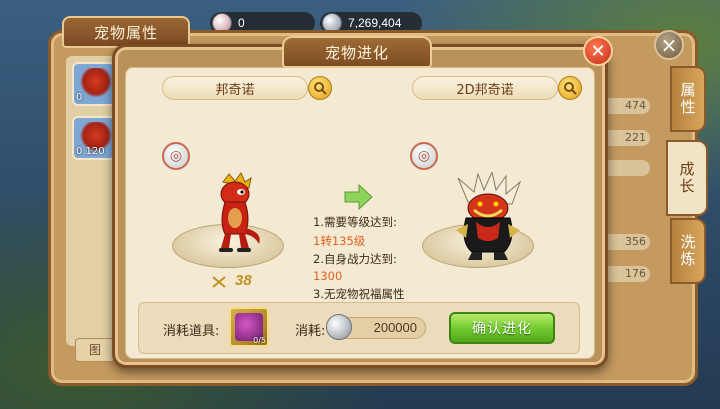 This screenshot has width=720, height=409. What do you see at coordinates (489, 216) in the screenshot?
I see `evolved-pet-sprite` at bounding box center [489, 216].